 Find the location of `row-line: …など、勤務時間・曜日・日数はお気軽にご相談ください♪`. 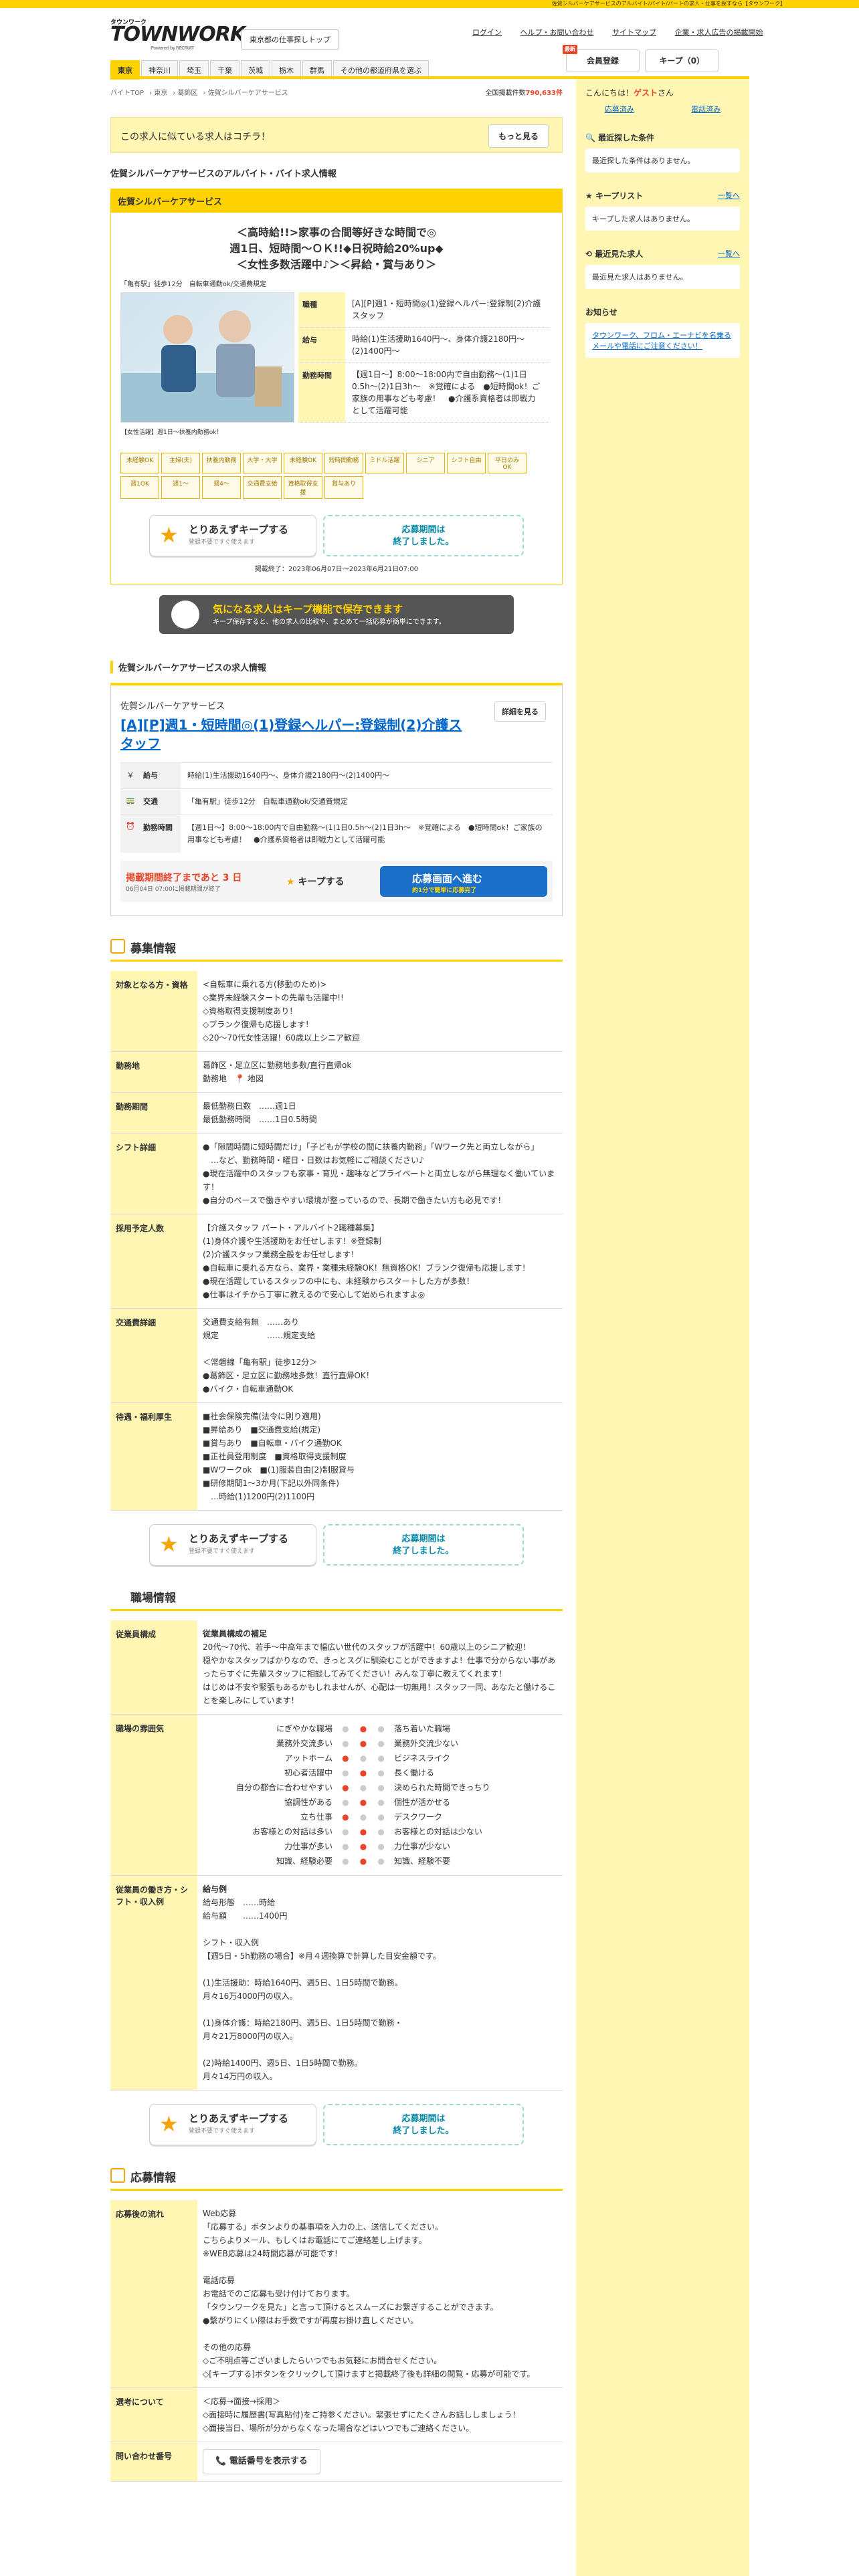

row-line: …など、勤務時間・曜日・日数はお気軽にご相談ください♪ is located at coordinates (313, 1160).